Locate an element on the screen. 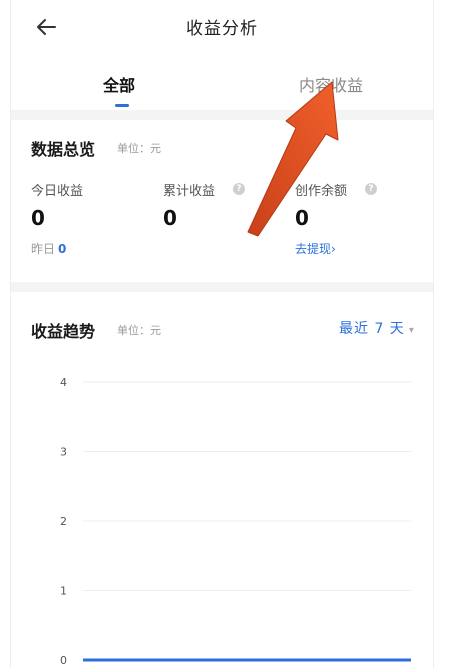  header: 收益分析 is located at coordinates (222, 26).